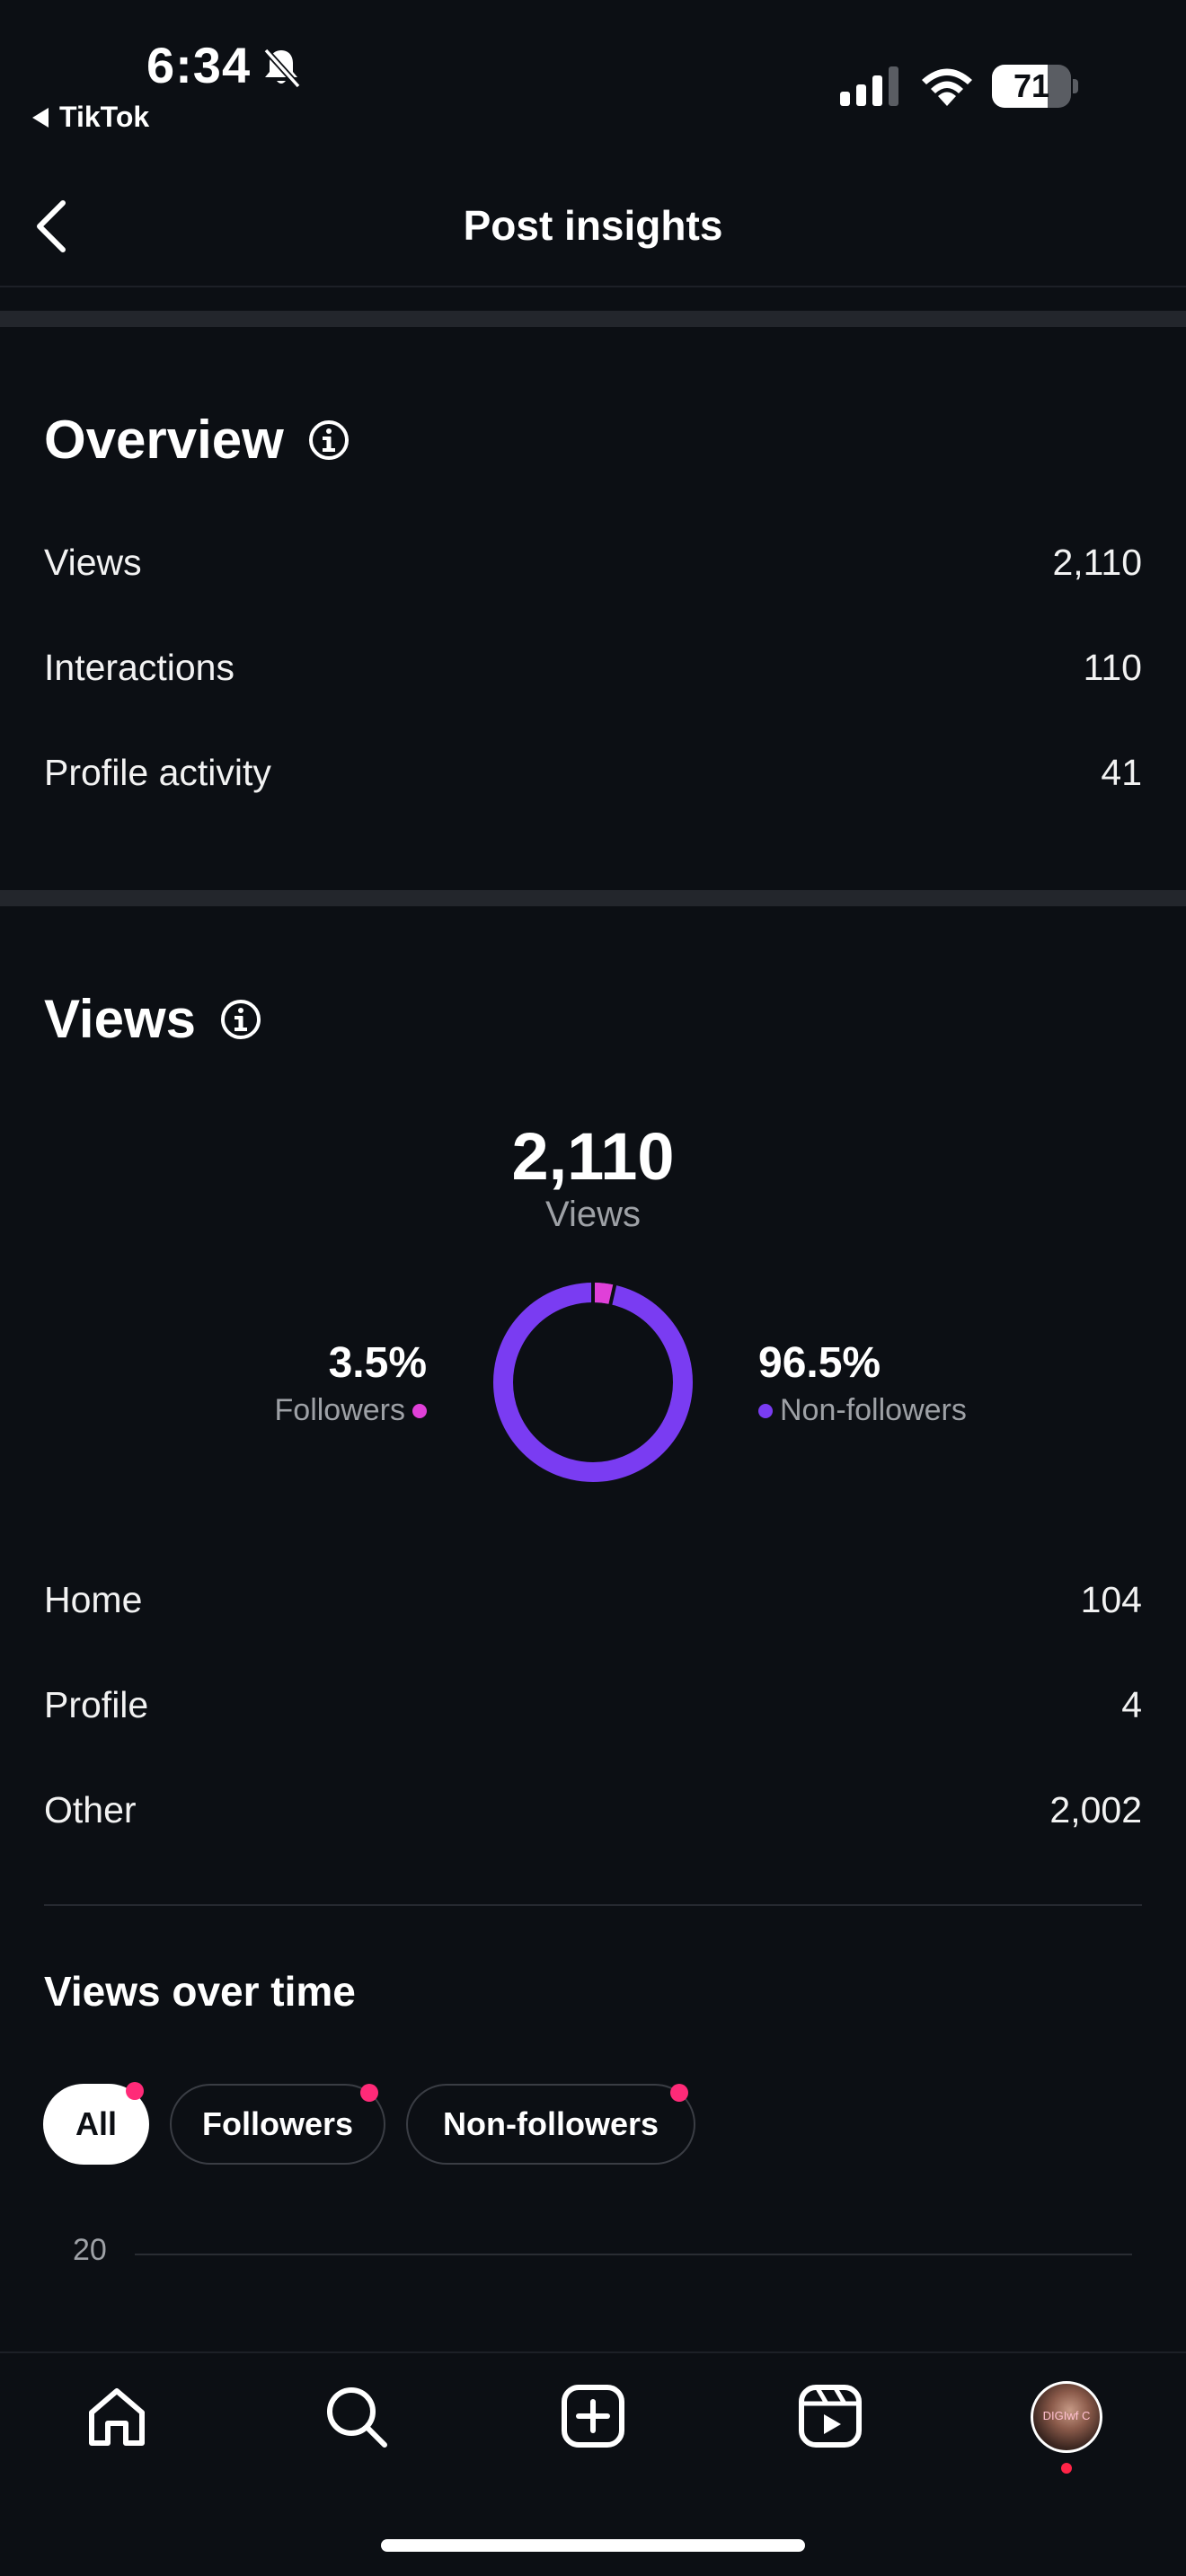 The image size is (1186, 2576). Describe the element at coordinates (830, 2416) in the screenshot. I see `reels-icon` at that location.